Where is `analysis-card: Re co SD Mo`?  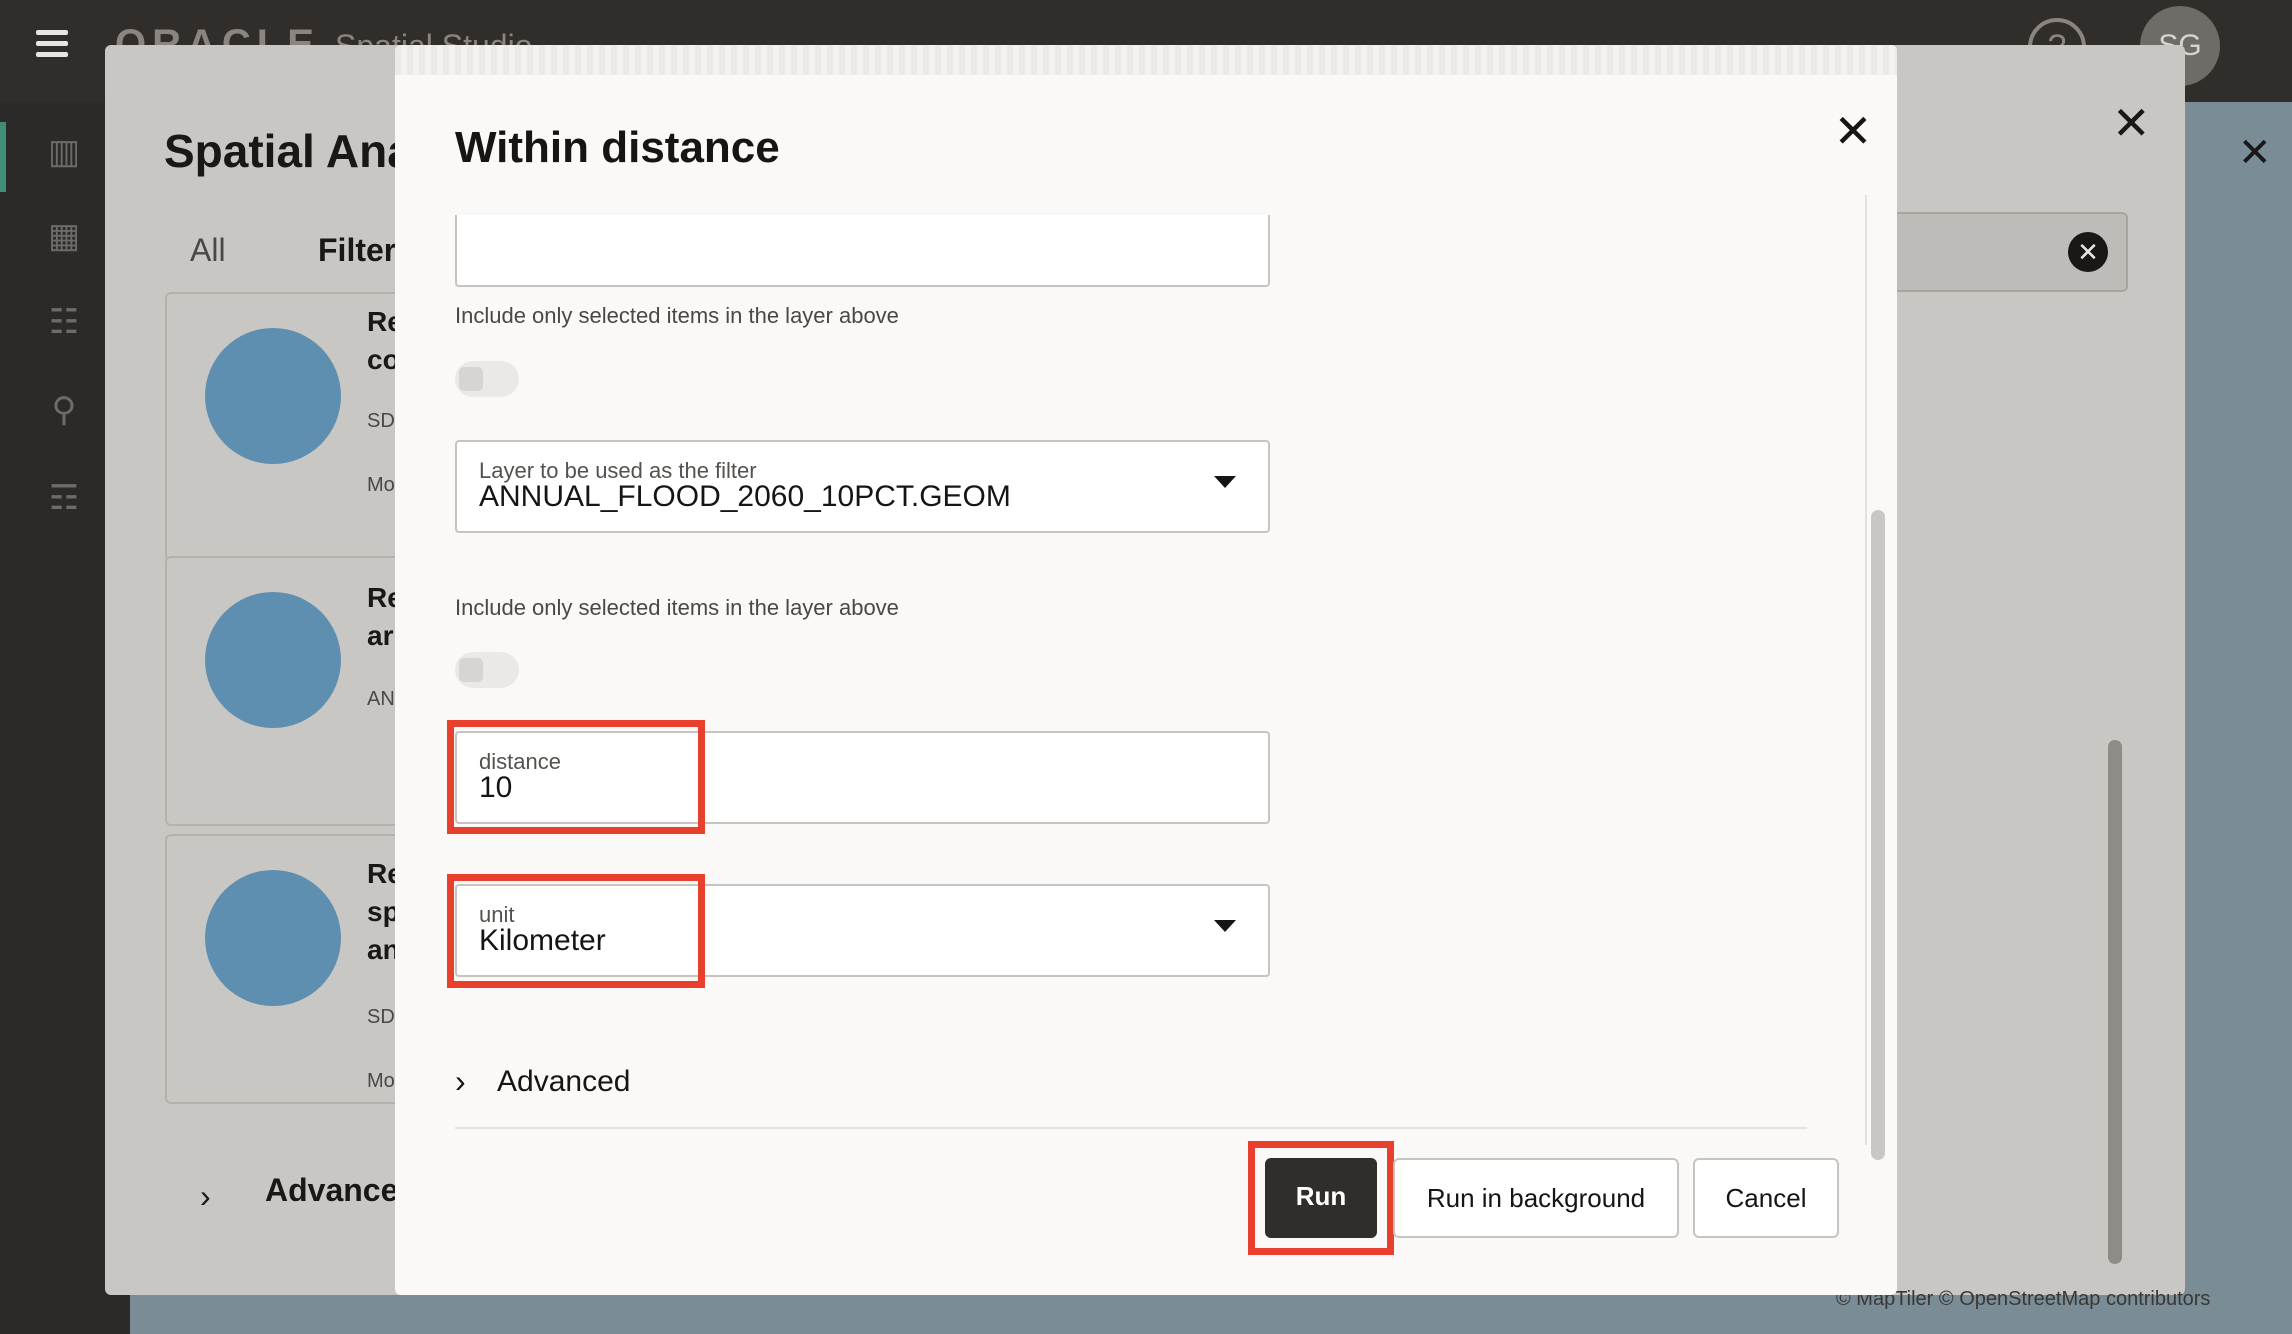 analysis-card: Re co SD Mo is located at coordinates (285, 427).